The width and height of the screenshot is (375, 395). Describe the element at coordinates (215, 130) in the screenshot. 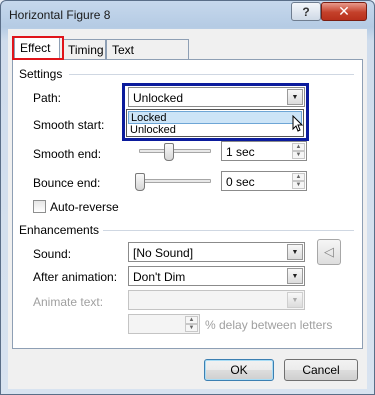

I see `path-option-unlocked: Unlocked` at that location.